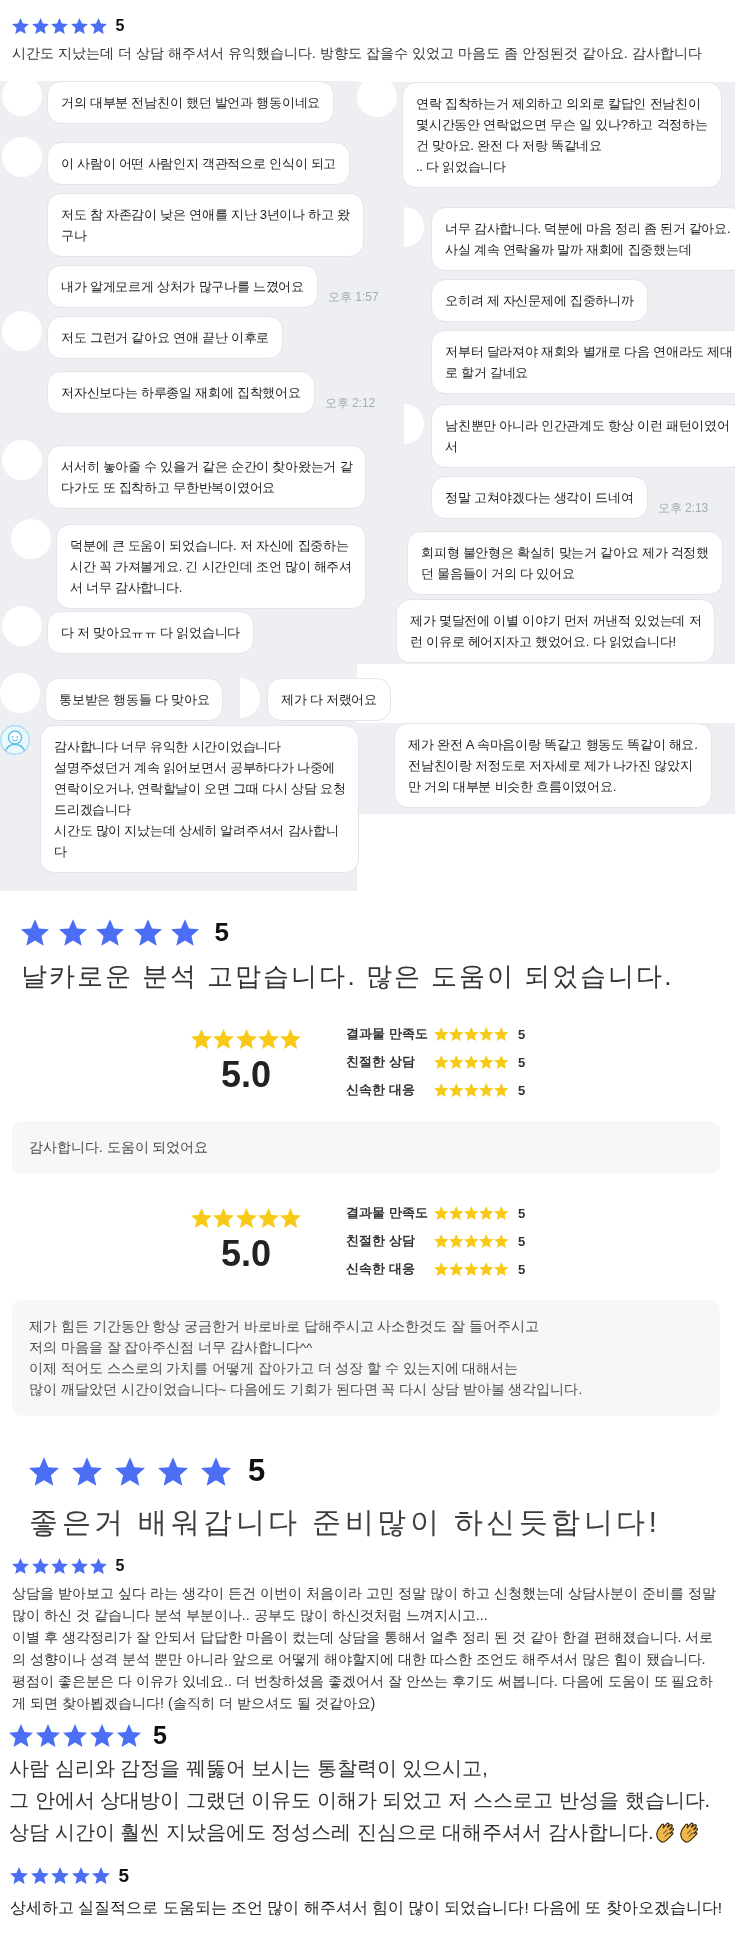 This screenshot has height=1940, width=735. I want to click on chat-bubble: 저부터 달라져야 재회와 별개로 다음 연애라도 제대 로 할거 갈네요, so click(583, 362).